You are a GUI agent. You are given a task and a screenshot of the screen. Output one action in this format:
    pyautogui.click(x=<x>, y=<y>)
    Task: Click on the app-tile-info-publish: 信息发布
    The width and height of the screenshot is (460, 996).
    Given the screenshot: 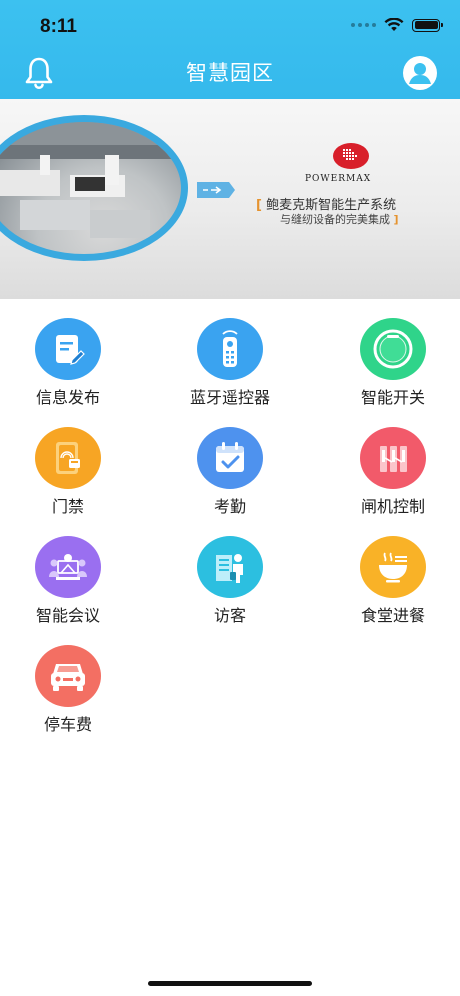 What is the action you would take?
    pyautogui.click(x=68, y=358)
    